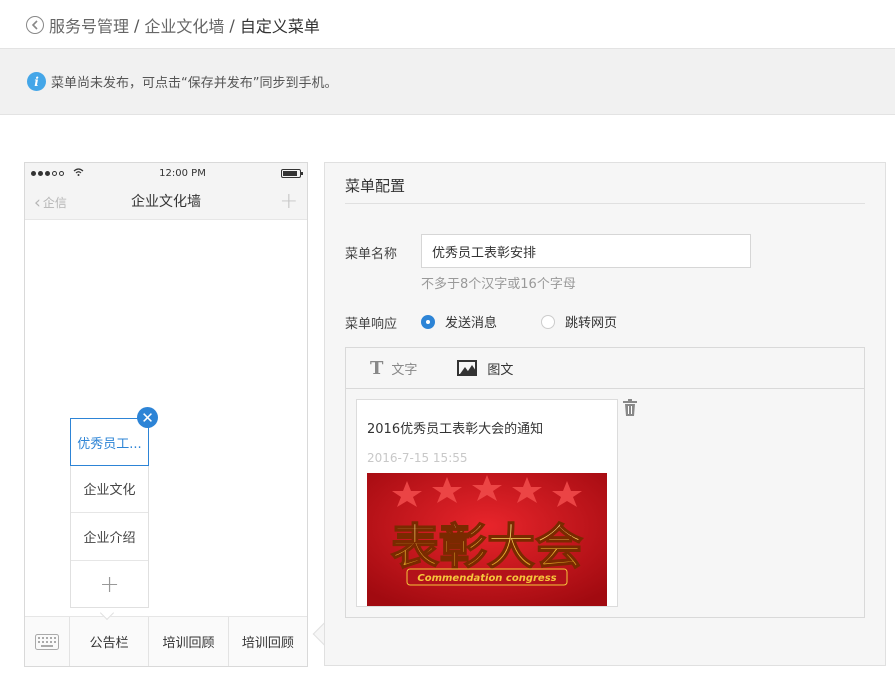 The height and width of the screenshot is (681, 895). I want to click on radio-send-message: 发送消息, so click(459, 321).